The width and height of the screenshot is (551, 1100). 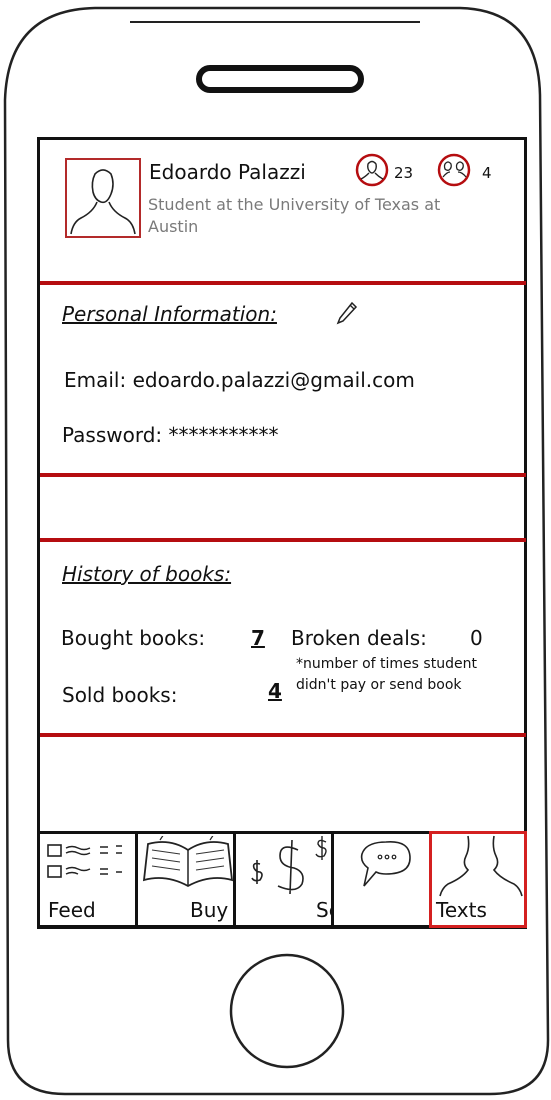 I want to click on profile-name: Edoardo Palazzi, so click(x=227, y=172).